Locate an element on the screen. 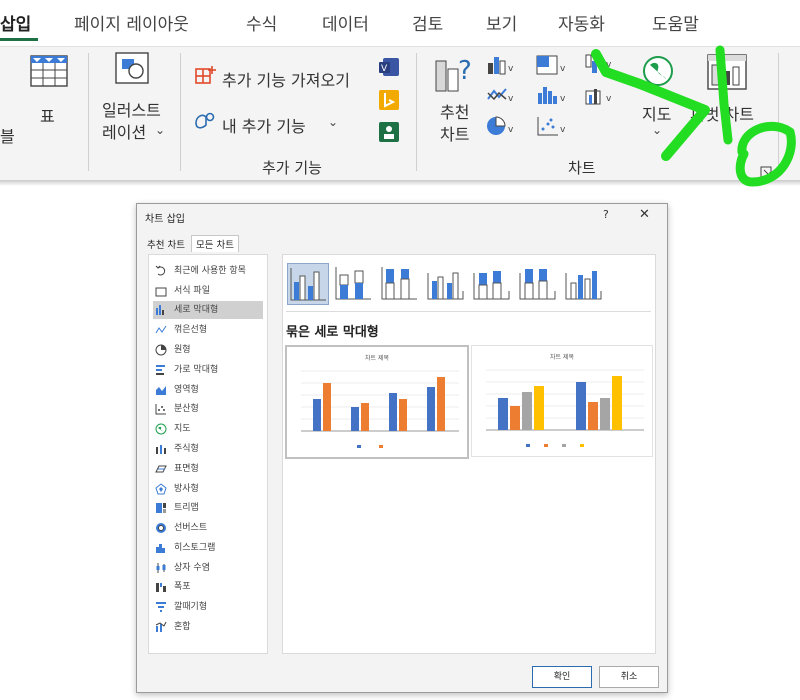  category-label: 영역형 is located at coordinates (186, 390).